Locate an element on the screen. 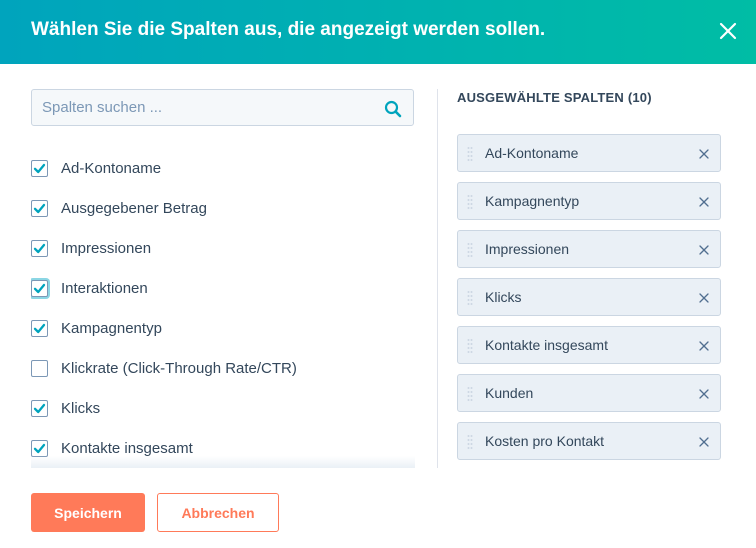 The height and width of the screenshot is (548, 756). column-option: Ad-Kontoname is located at coordinates (96, 168).